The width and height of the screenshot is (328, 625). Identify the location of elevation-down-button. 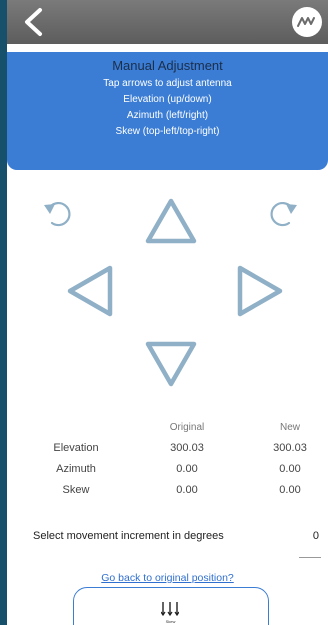
(171, 363).